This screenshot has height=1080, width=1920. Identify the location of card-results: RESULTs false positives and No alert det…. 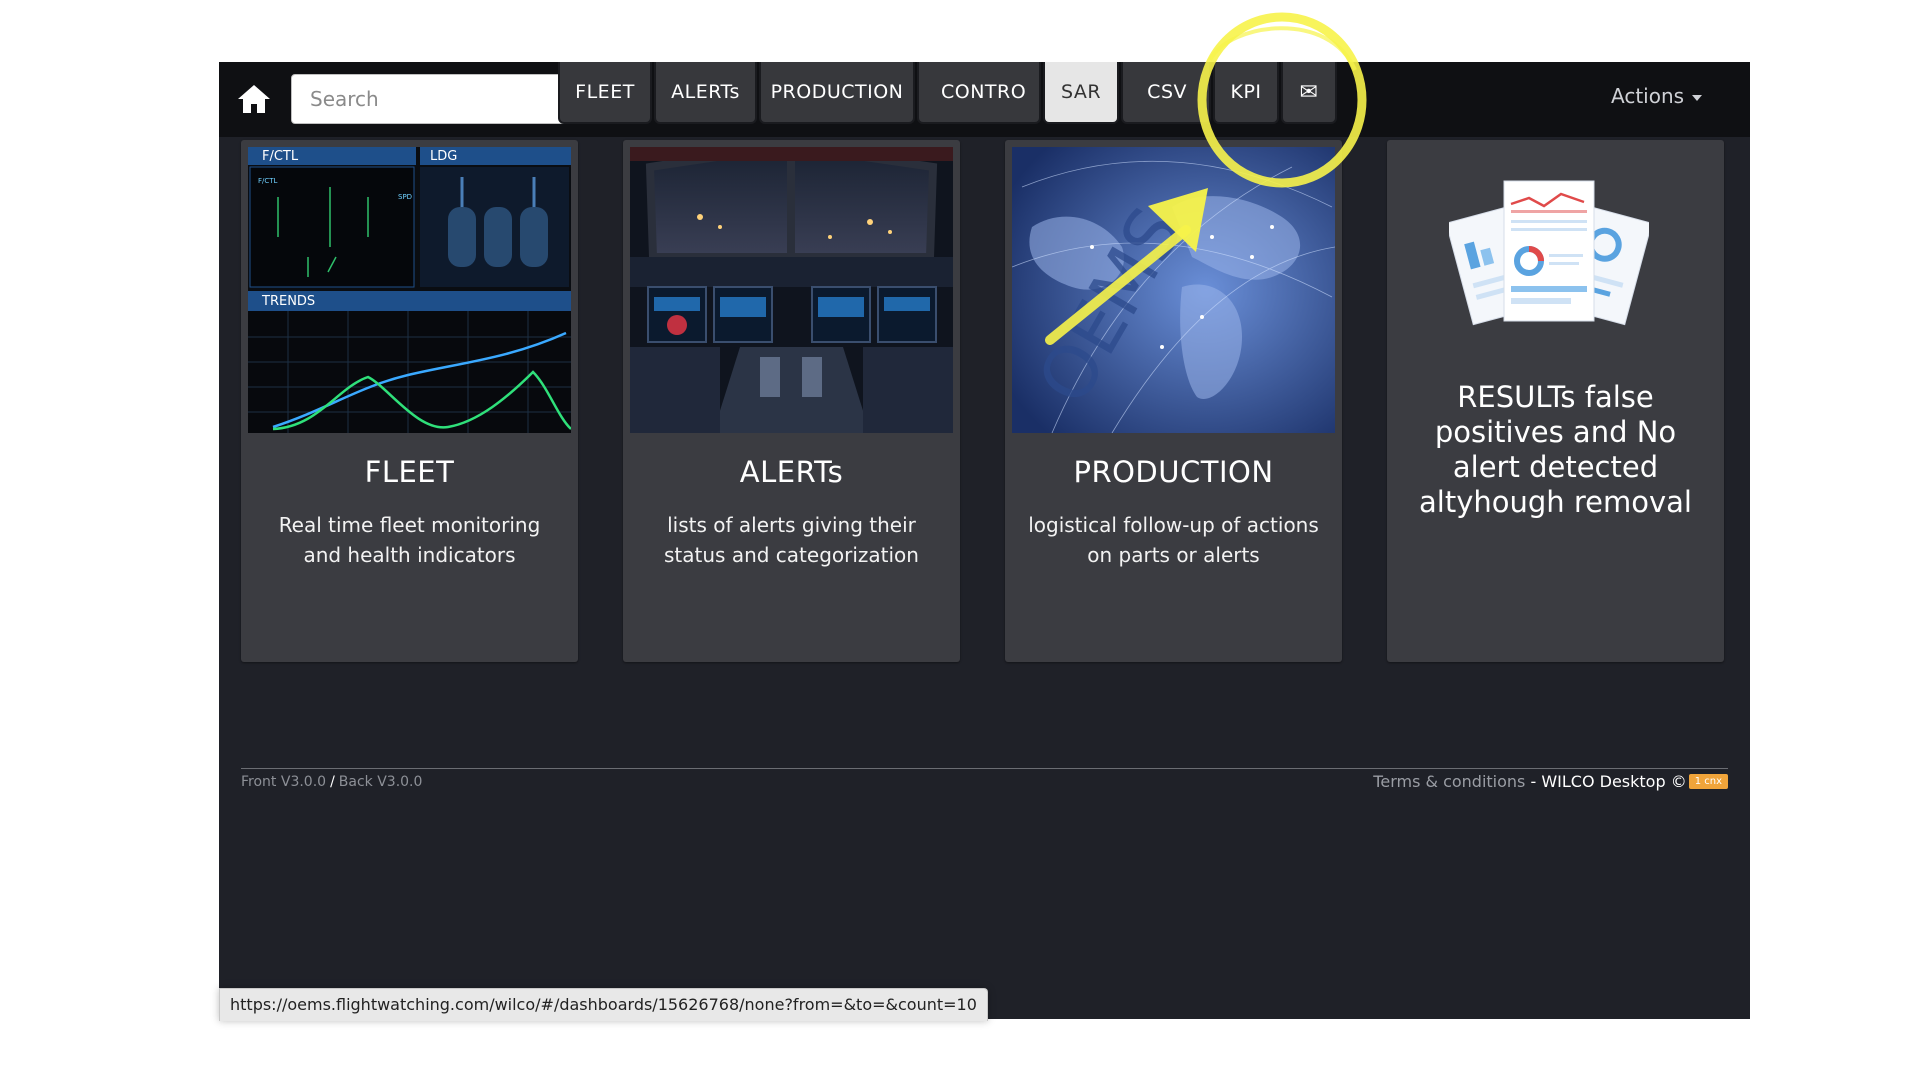
(1555, 401).